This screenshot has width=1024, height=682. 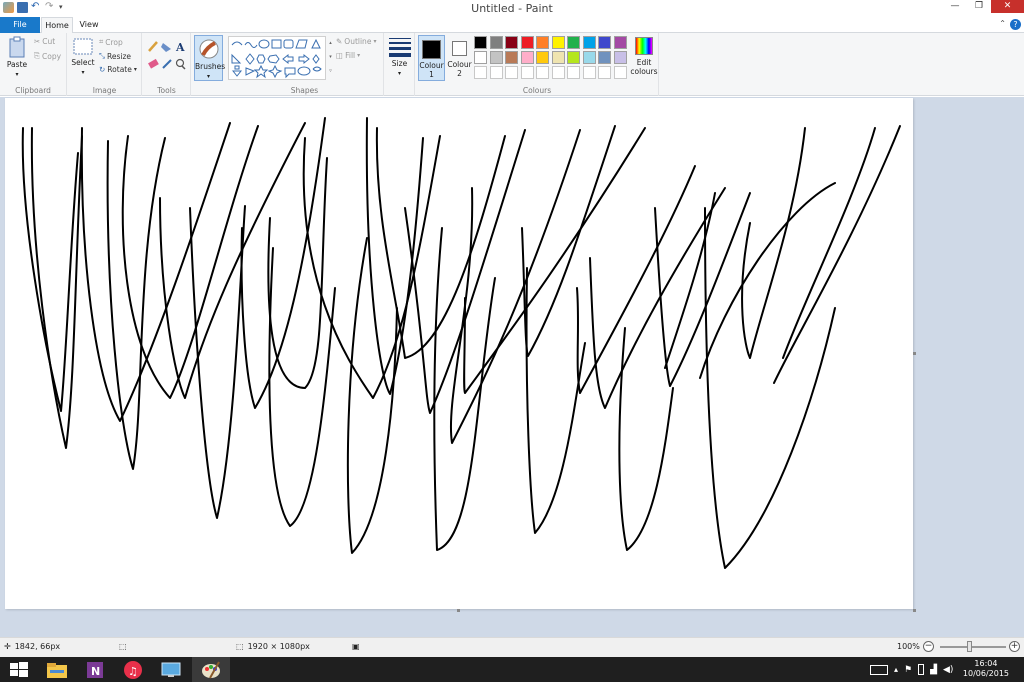 I want to click on brushes-button: Brushes ▾, so click(x=209, y=58).